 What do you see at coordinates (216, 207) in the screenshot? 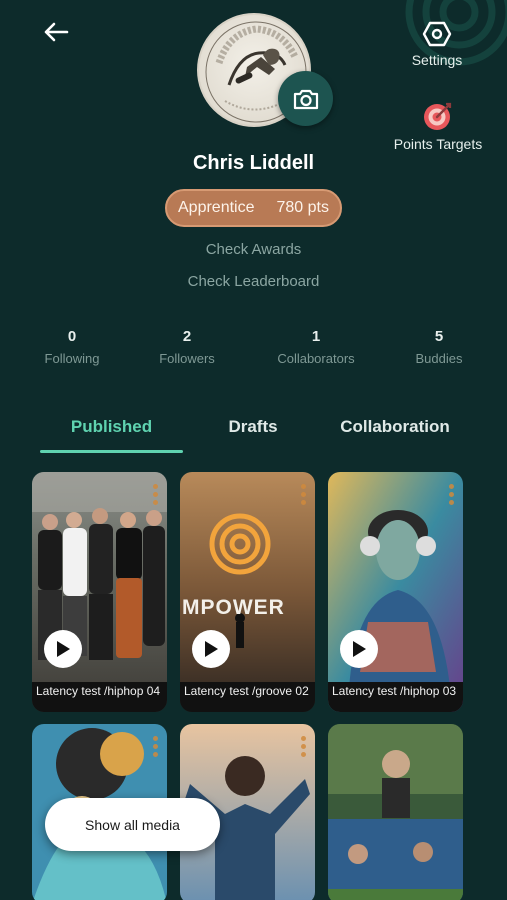
I see `rank-label: Apprentice` at bounding box center [216, 207].